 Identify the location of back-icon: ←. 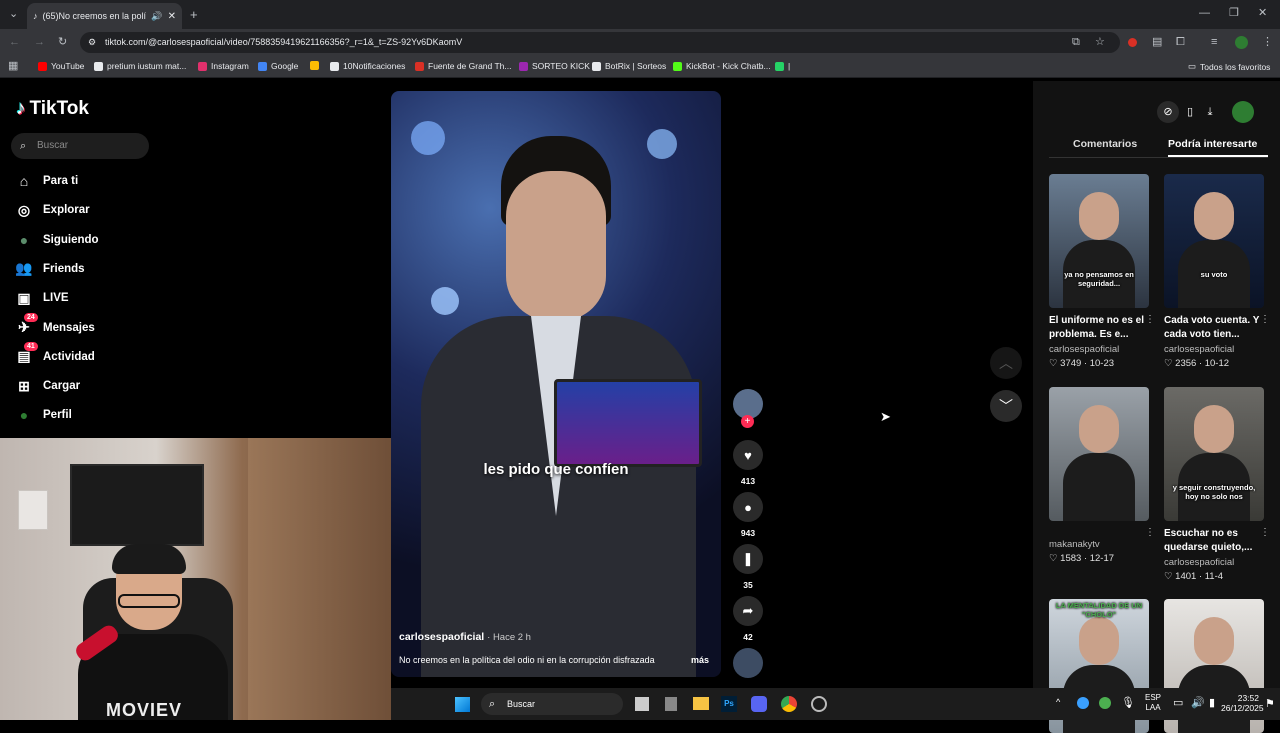
(14, 42).